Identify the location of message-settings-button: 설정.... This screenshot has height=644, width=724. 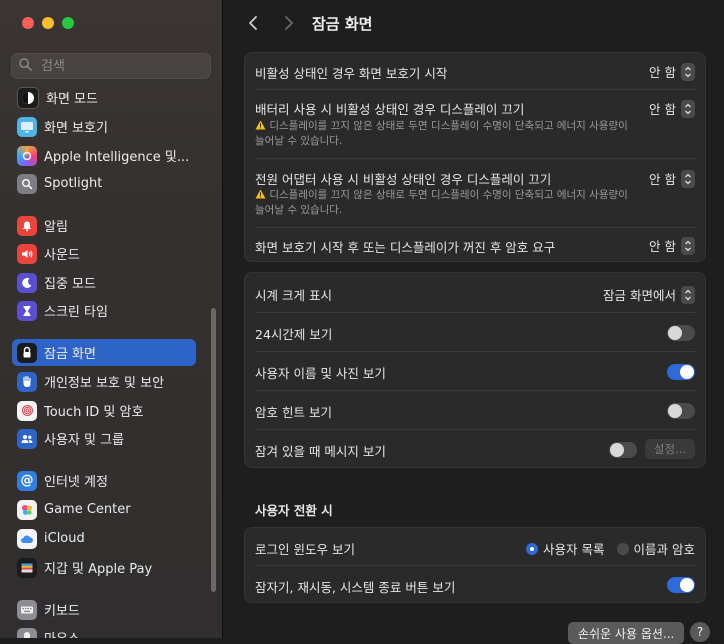
(670, 449).